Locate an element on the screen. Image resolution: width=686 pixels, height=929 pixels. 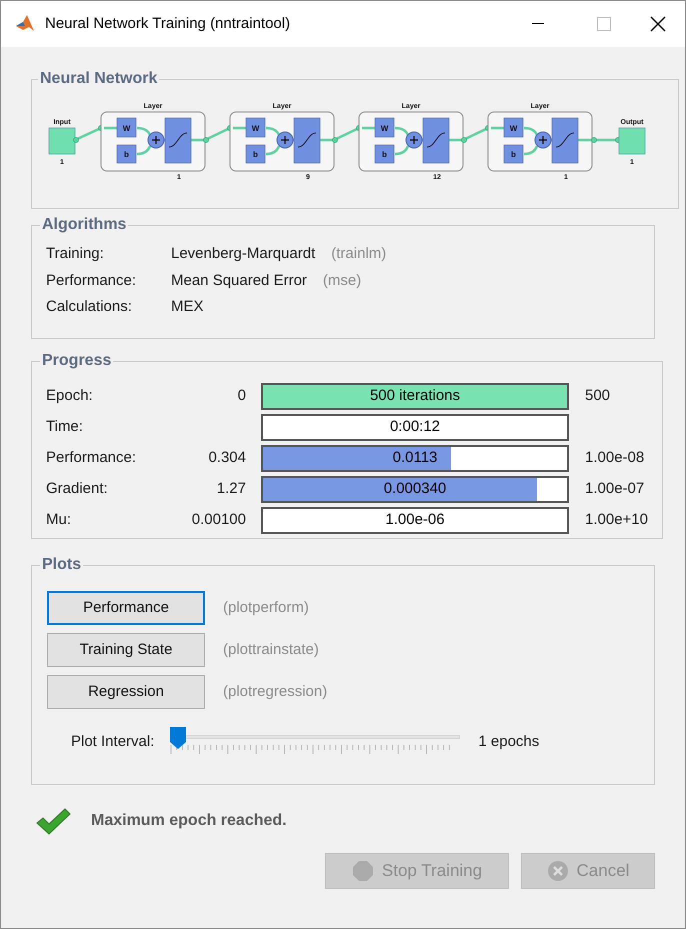
start-value: 0.00100 is located at coordinates (218, 520).